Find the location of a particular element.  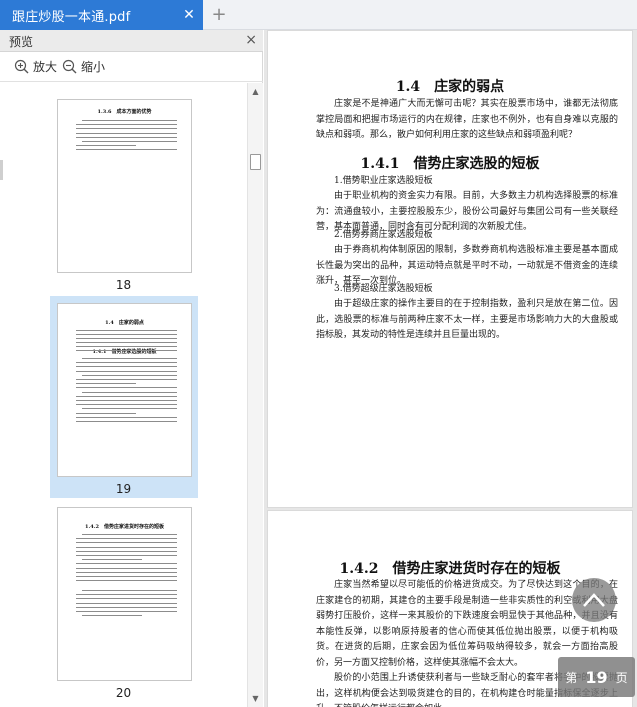

back-to-top-button is located at coordinates (594, 600).